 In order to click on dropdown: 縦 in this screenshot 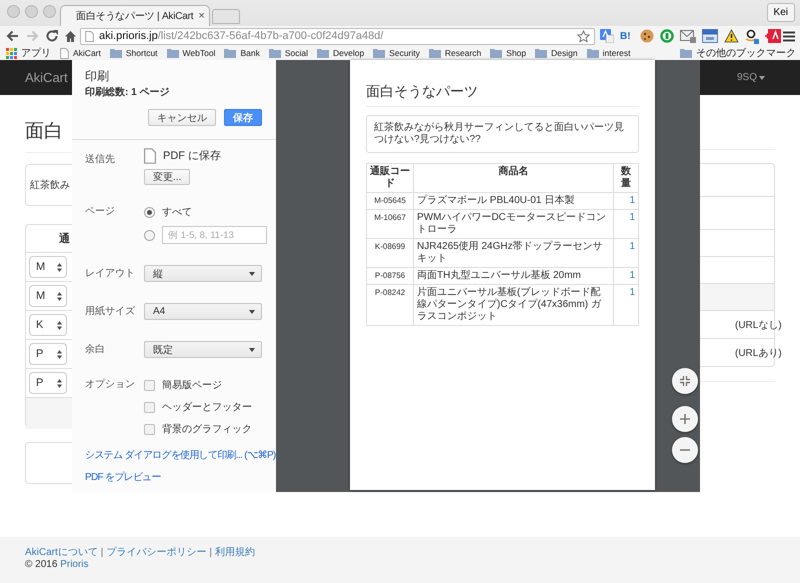, I will do `click(203, 273)`.